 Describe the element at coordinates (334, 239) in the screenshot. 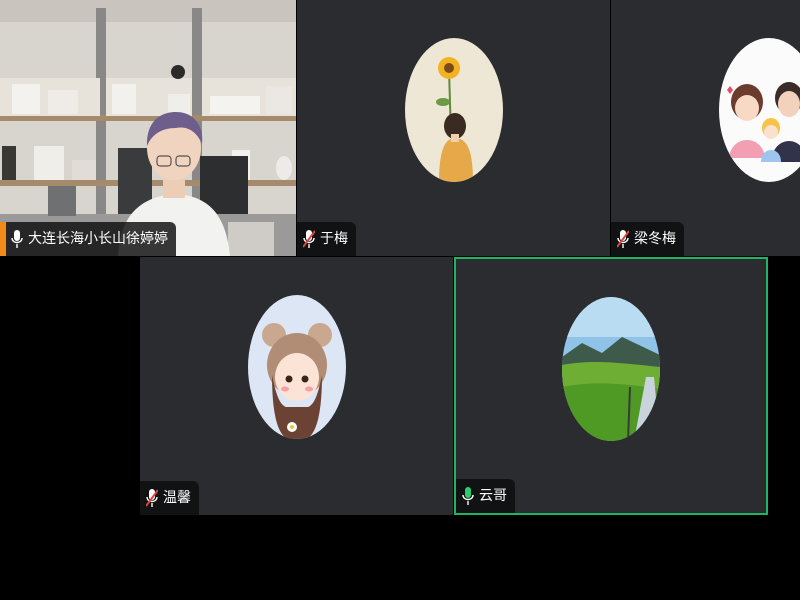

I see `participant-name: 于梅` at that location.